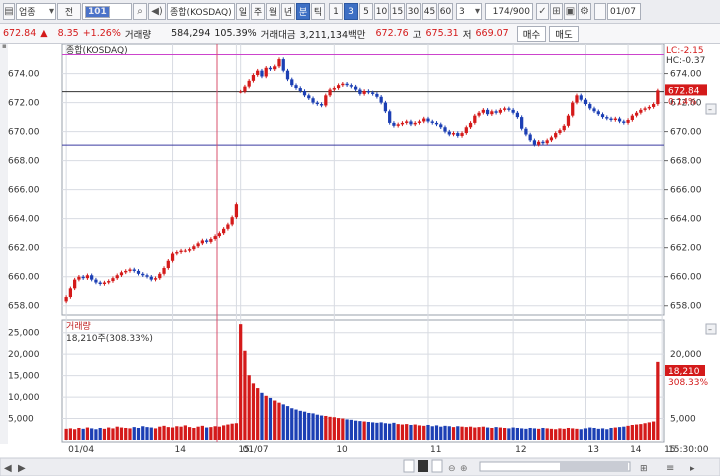  Describe the element at coordinates (191, 33) in the screenshot. I see `volume-value: 584,294` at that location.